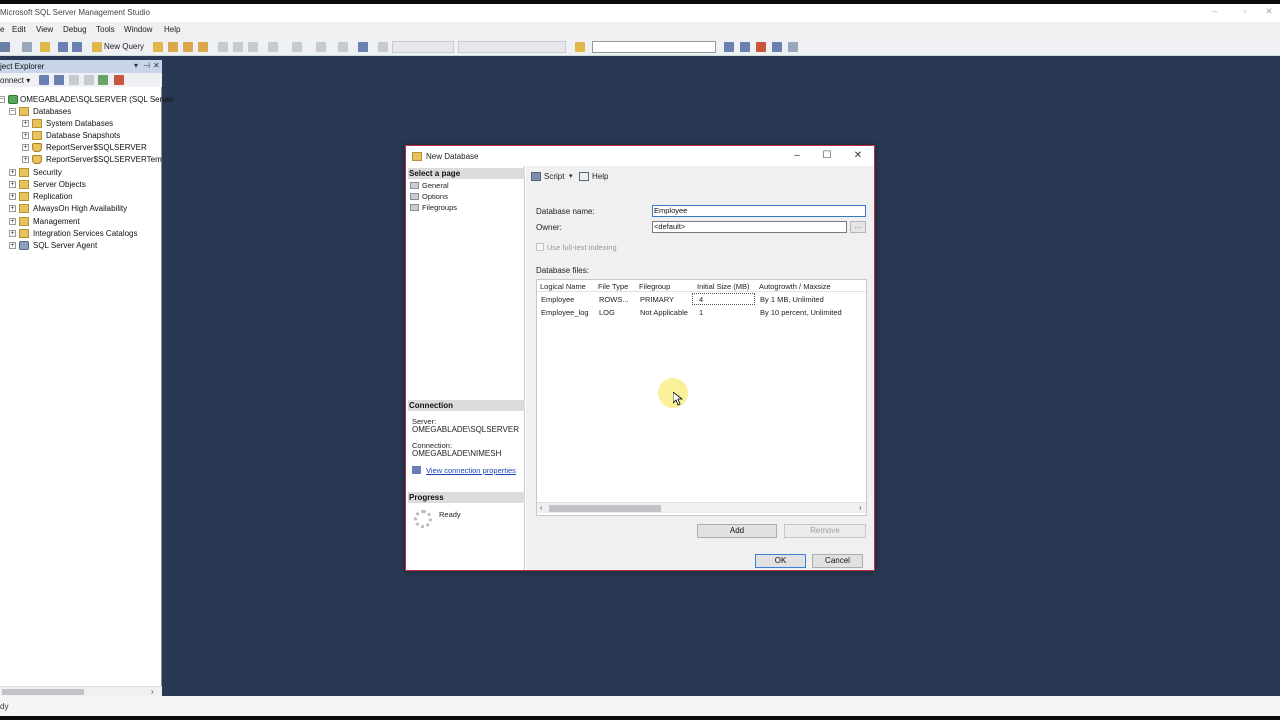  What do you see at coordinates (86, 100) in the screenshot?
I see `tree-node-server: − OMEGABLADE\SQLSERVER (SQL Server` at bounding box center [86, 100].